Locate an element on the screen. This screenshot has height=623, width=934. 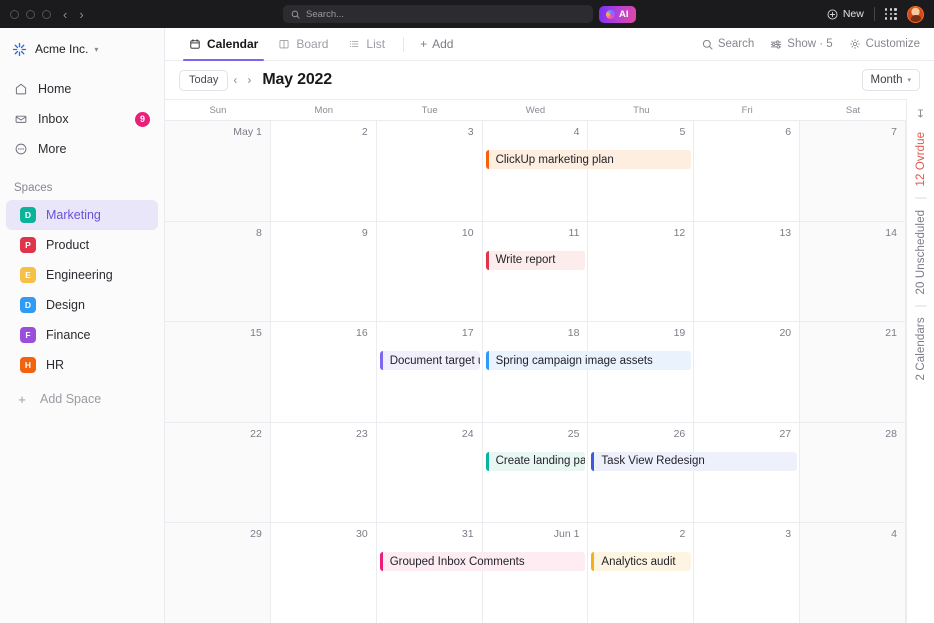
calendar-event: ClickUp marketing plan is located at coordinates (588, 159).